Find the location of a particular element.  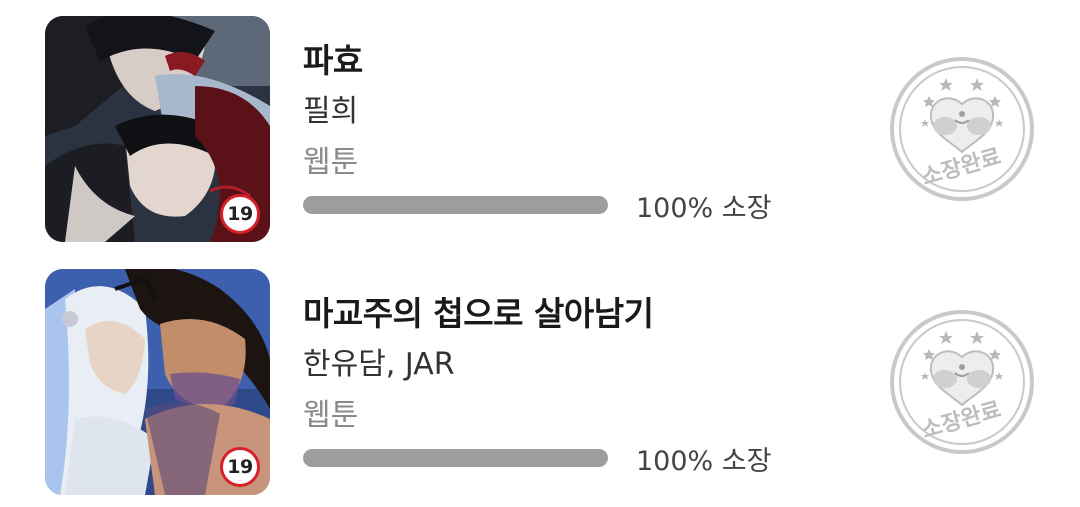

item-author: 필희 is located at coordinates (331, 111).